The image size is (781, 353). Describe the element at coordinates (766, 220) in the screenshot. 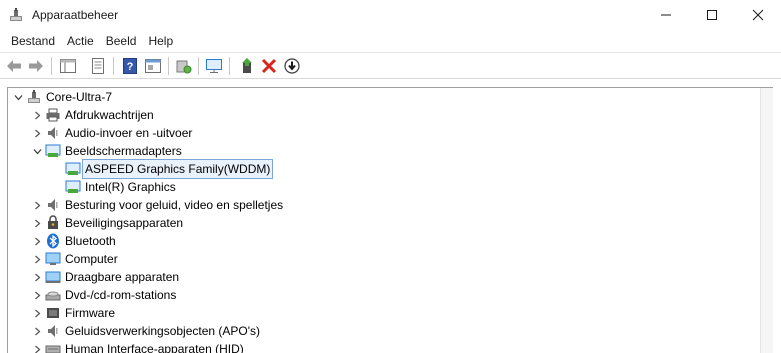

I see `vertical-scrollbar` at that location.